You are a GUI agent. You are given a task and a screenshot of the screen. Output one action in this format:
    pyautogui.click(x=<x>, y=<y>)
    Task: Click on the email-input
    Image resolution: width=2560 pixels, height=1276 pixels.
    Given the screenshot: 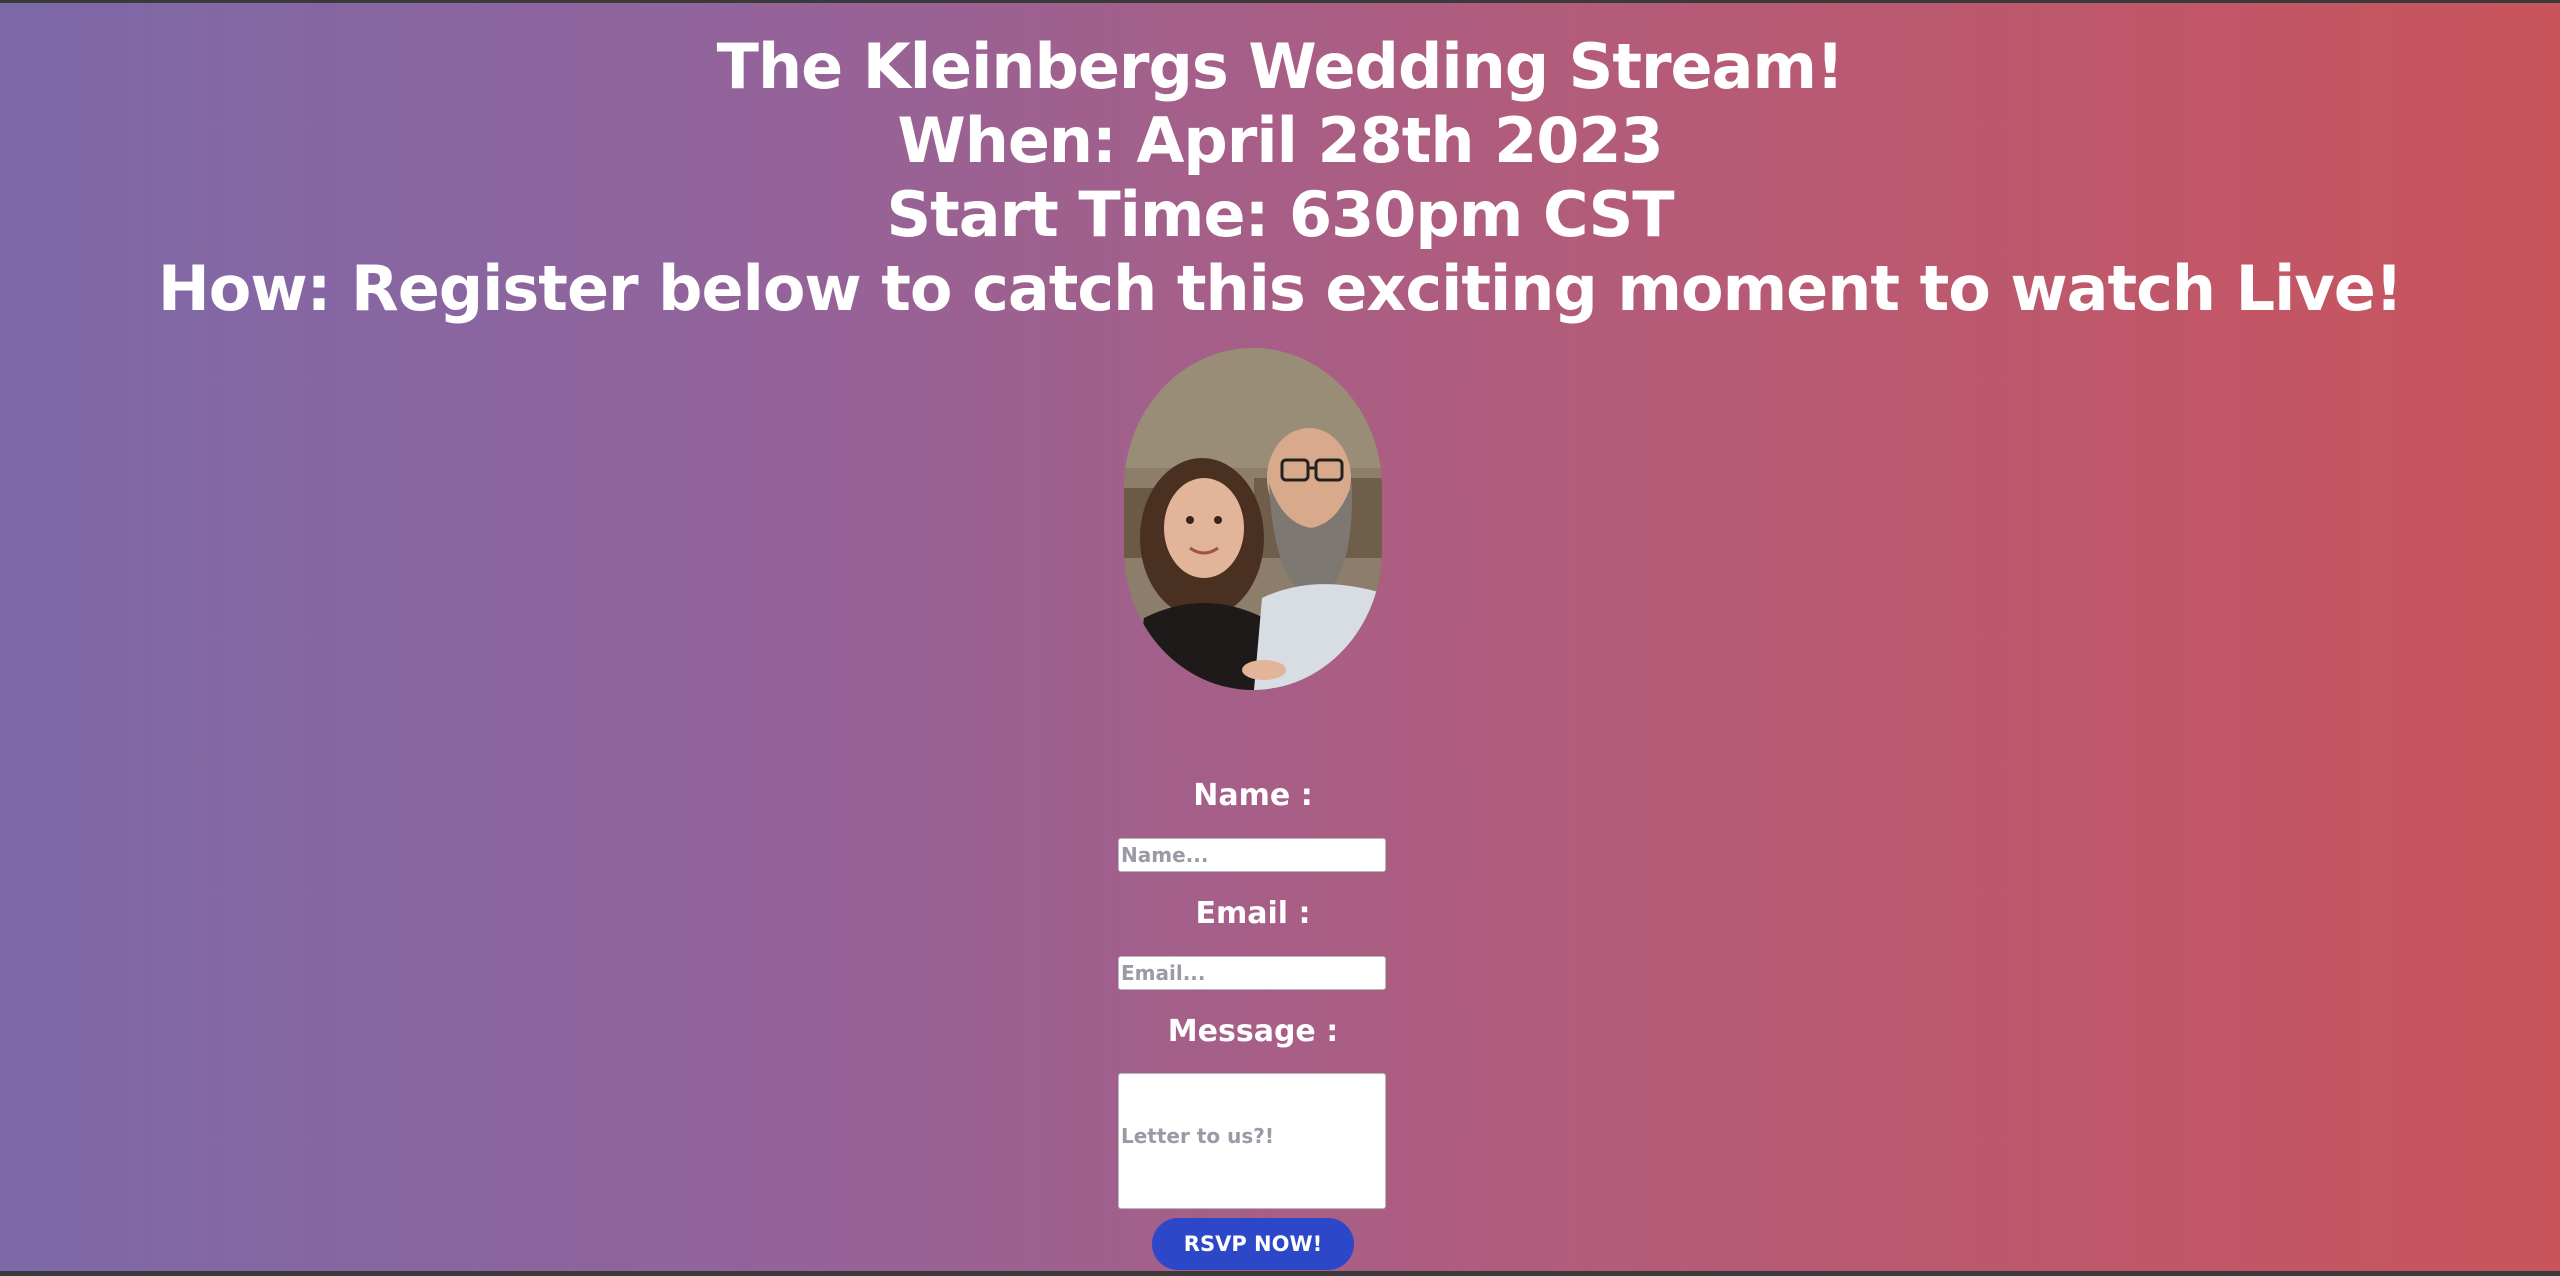 What is the action you would take?
    pyautogui.click(x=1252, y=973)
    